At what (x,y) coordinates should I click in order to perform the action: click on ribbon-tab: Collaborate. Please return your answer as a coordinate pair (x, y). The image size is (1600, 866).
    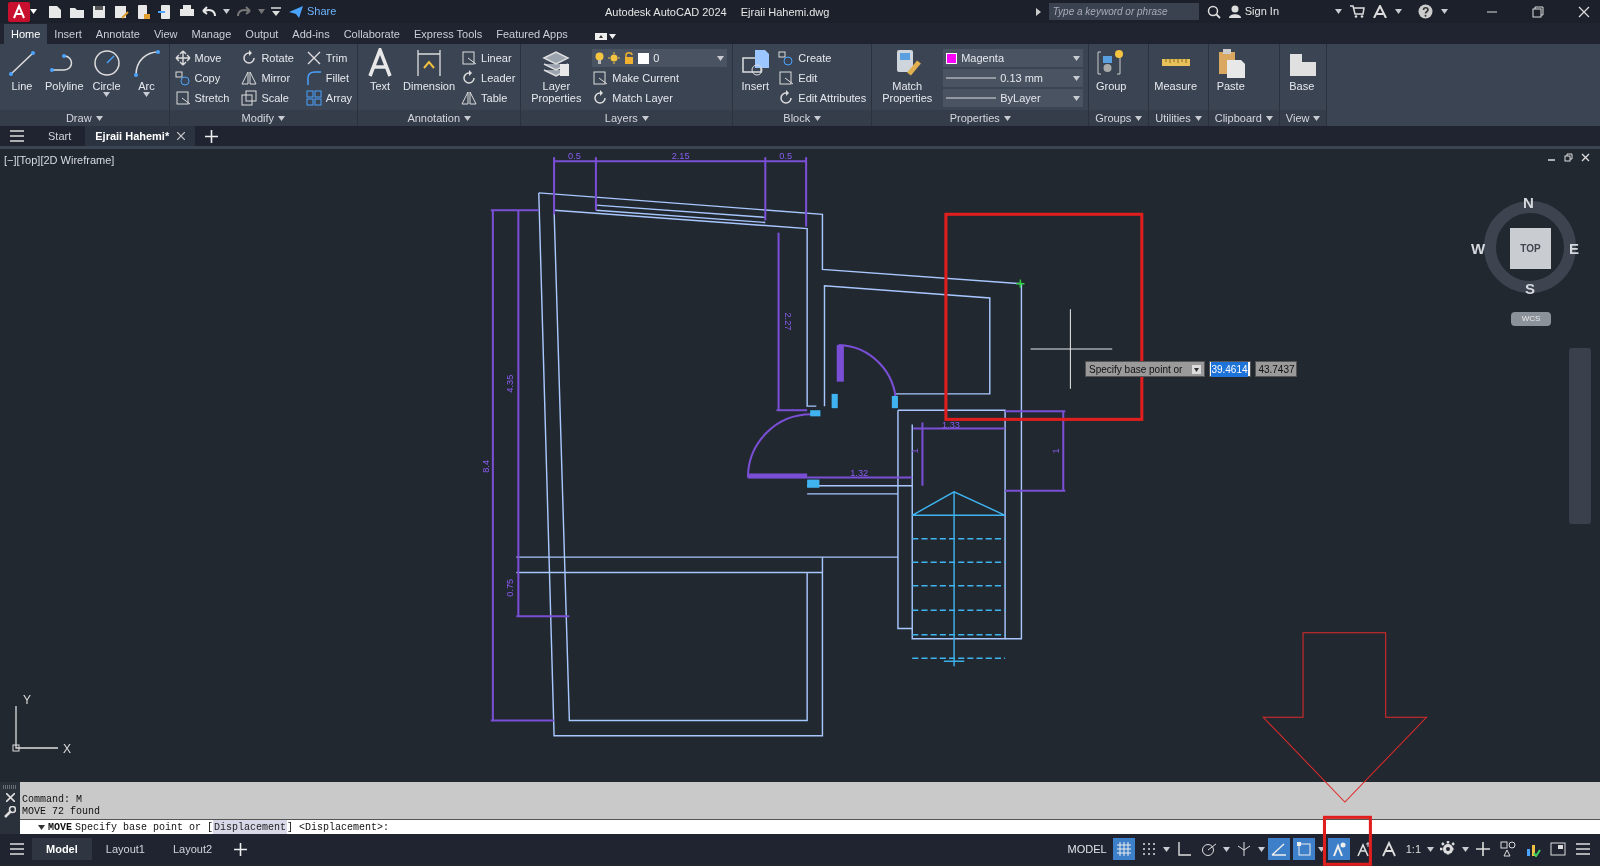
    Looking at the image, I should click on (371, 34).